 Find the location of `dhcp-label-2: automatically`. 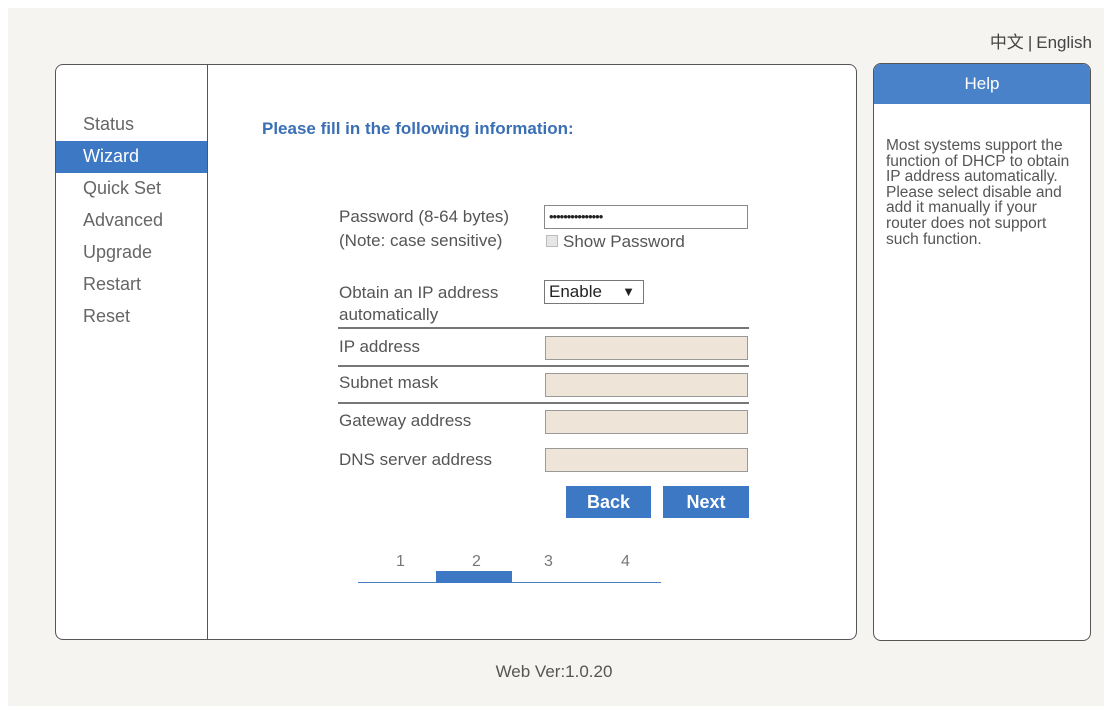

dhcp-label-2: automatically is located at coordinates (389, 314).